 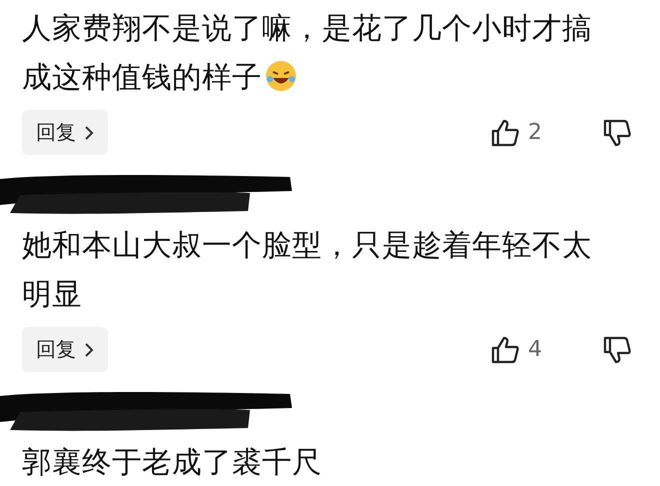 What do you see at coordinates (535, 349) in the screenshot?
I see `like-count: 4` at bounding box center [535, 349].